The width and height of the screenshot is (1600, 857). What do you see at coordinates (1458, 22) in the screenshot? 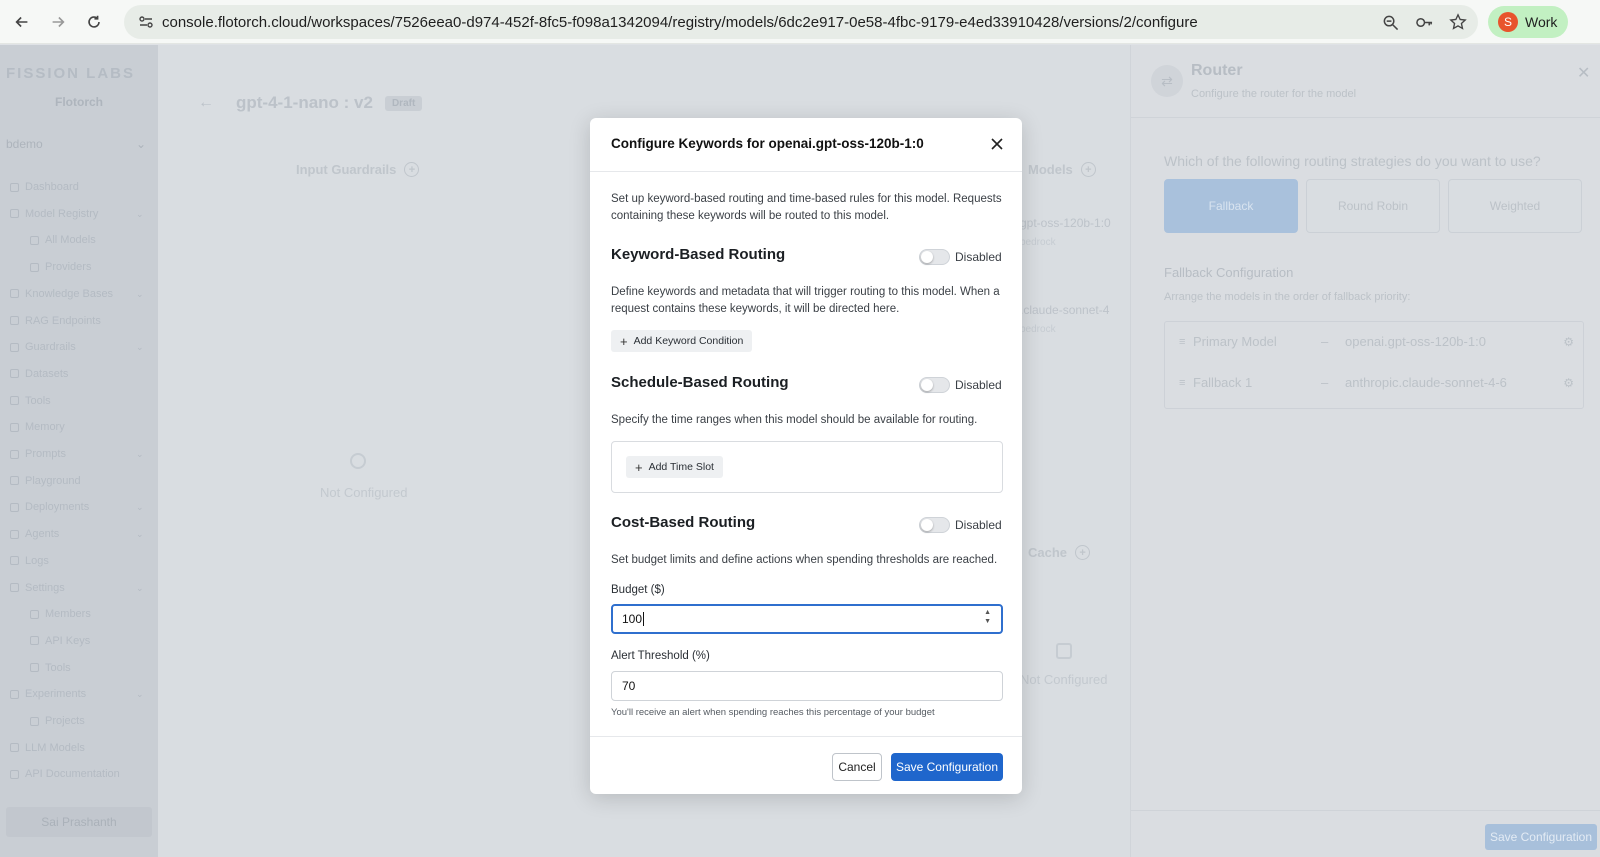
I see `bookmark-star-icon` at bounding box center [1458, 22].